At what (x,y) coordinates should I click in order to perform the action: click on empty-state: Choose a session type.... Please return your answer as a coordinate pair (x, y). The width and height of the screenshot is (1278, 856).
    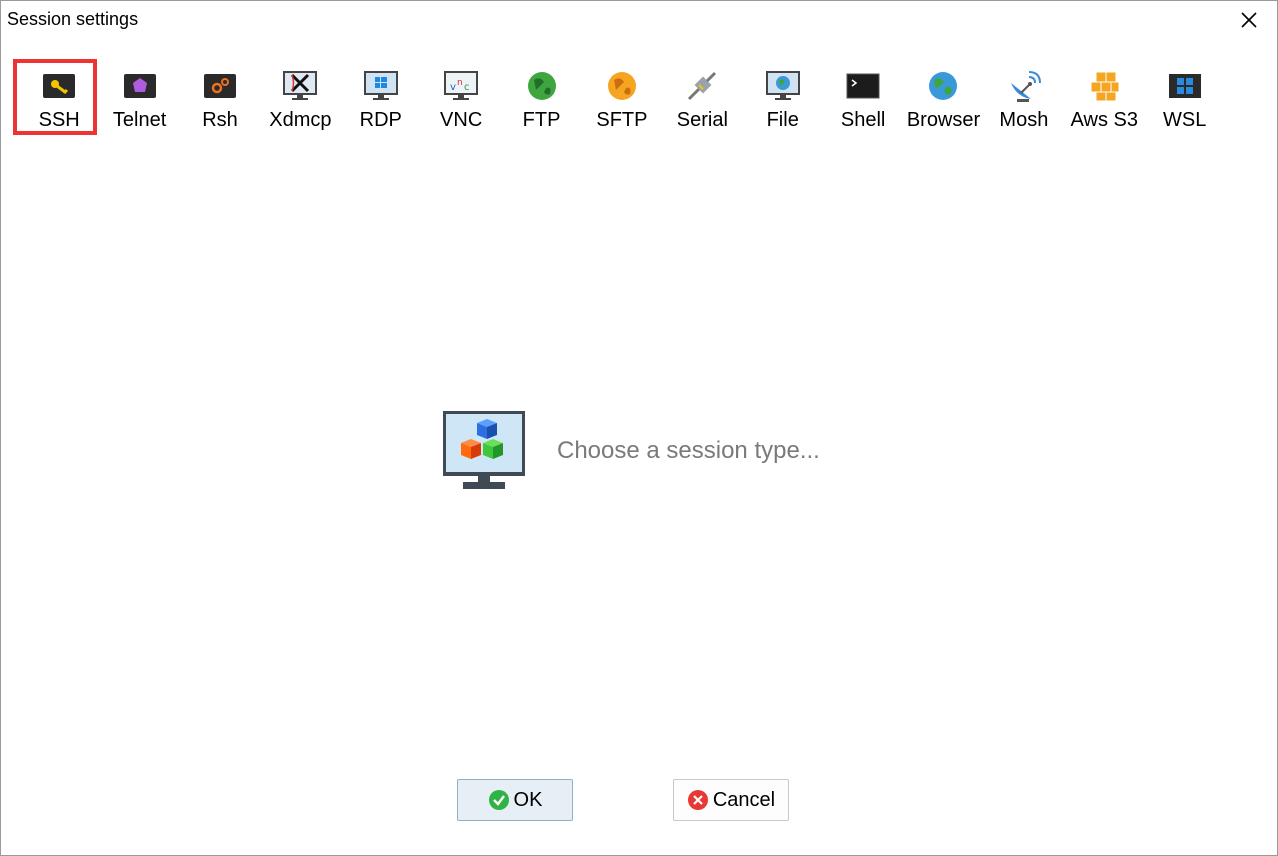
    Looking at the image, I should click on (631, 451).